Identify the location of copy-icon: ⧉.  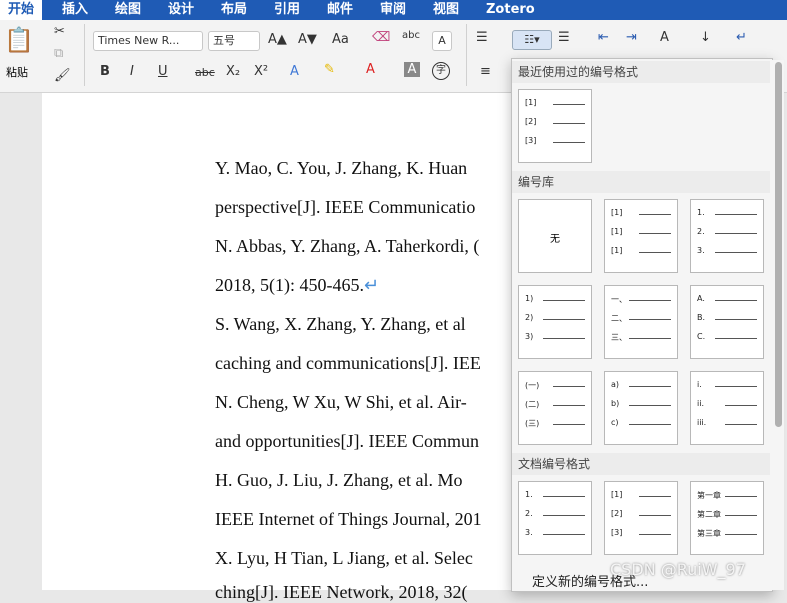
(58, 53).